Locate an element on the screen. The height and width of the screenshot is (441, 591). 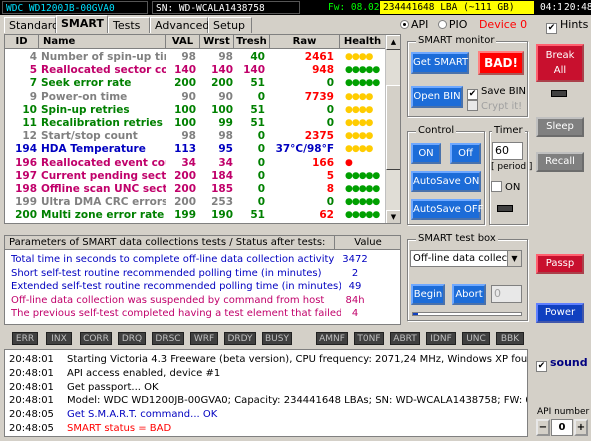
tab-advanced: Advanced is located at coordinates (179, 25).